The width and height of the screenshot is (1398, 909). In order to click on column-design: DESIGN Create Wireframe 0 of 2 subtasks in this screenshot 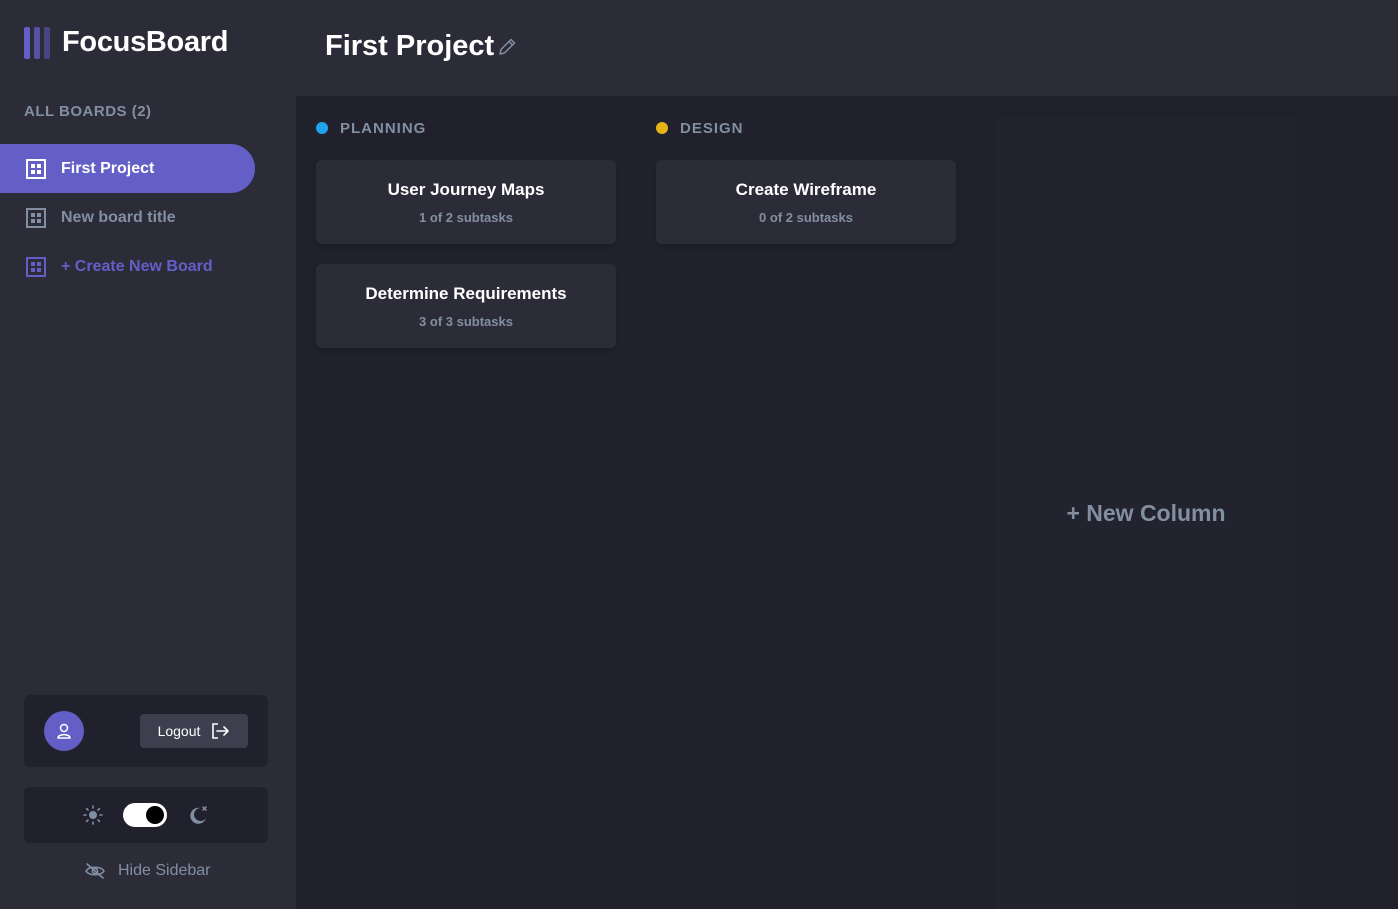, I will do `click(806, 191)`.